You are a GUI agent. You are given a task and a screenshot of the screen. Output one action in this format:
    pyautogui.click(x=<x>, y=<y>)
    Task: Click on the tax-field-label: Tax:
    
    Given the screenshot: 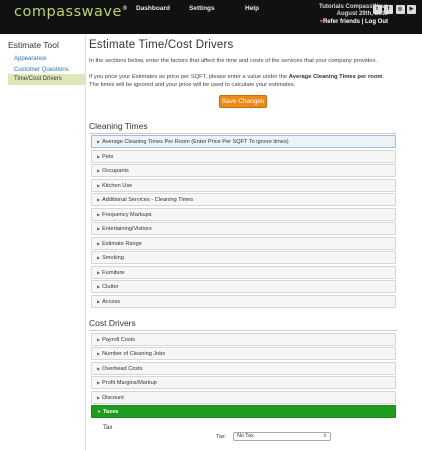 What is the action you would take?
    pyautogui.click(x=221, y=437)
    